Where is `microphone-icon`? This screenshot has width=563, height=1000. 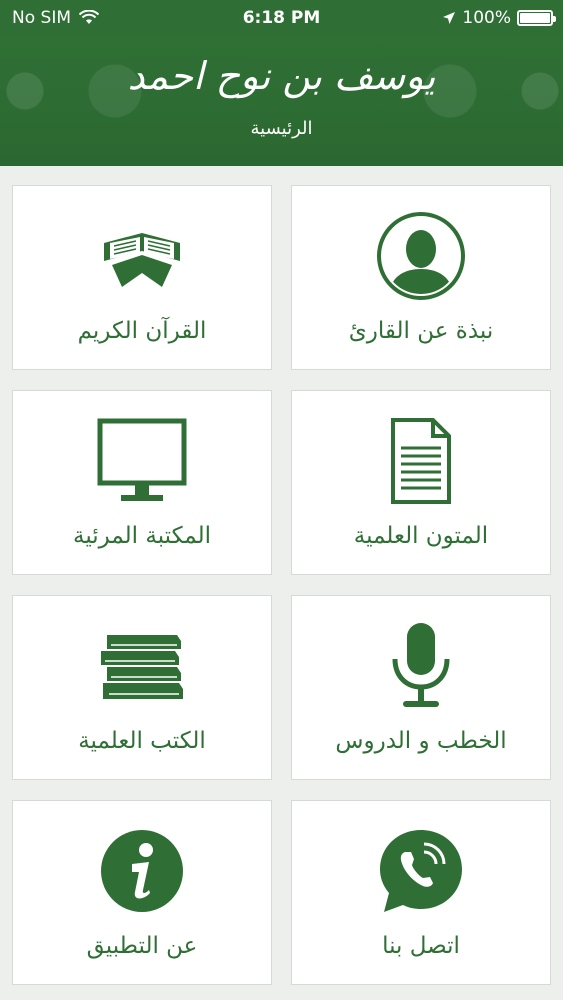 microphone-icon is located at coordinates (421, 666).